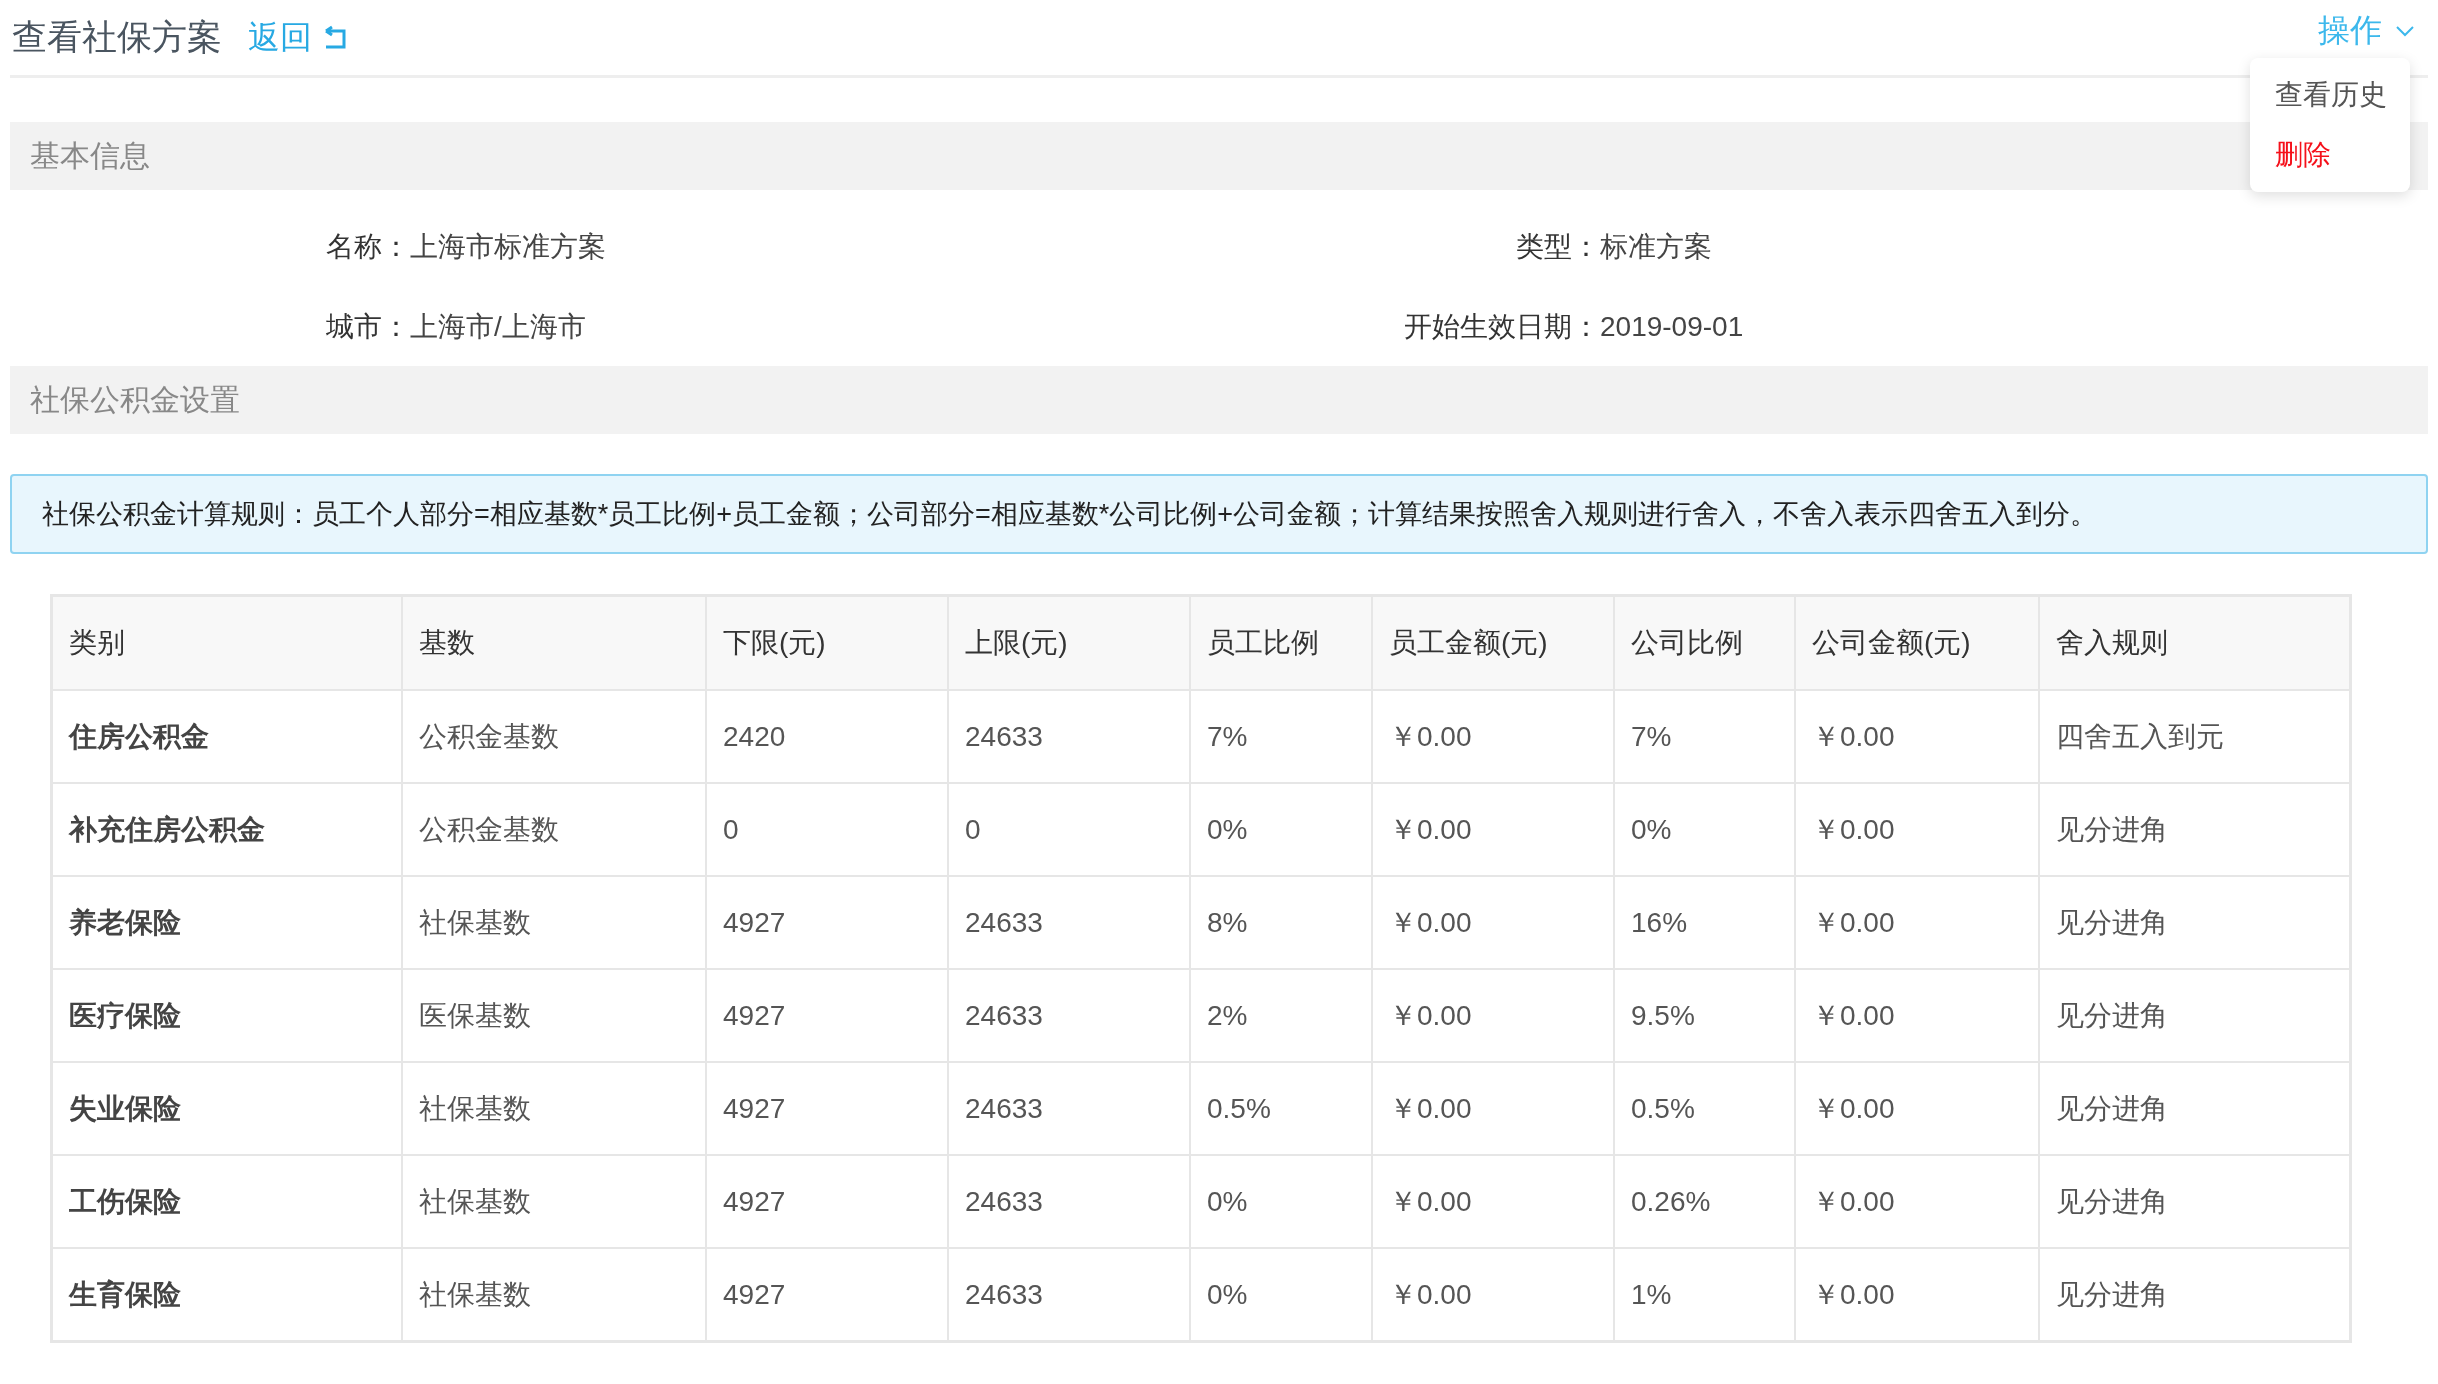 The width and height of the screenshot is (2438, 1384). Describe the element at coordinates (1656, 247) in the screenshot. I see `field-value: 标准方案` at that location.